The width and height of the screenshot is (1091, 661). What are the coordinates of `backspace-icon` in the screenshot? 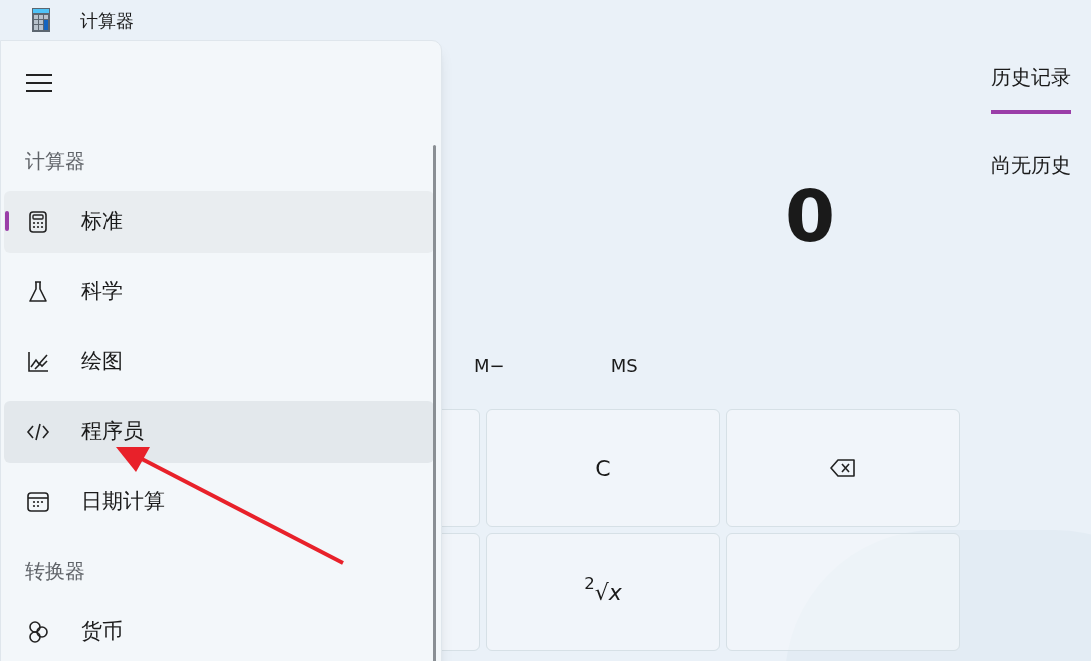 It's located at (843, 468).